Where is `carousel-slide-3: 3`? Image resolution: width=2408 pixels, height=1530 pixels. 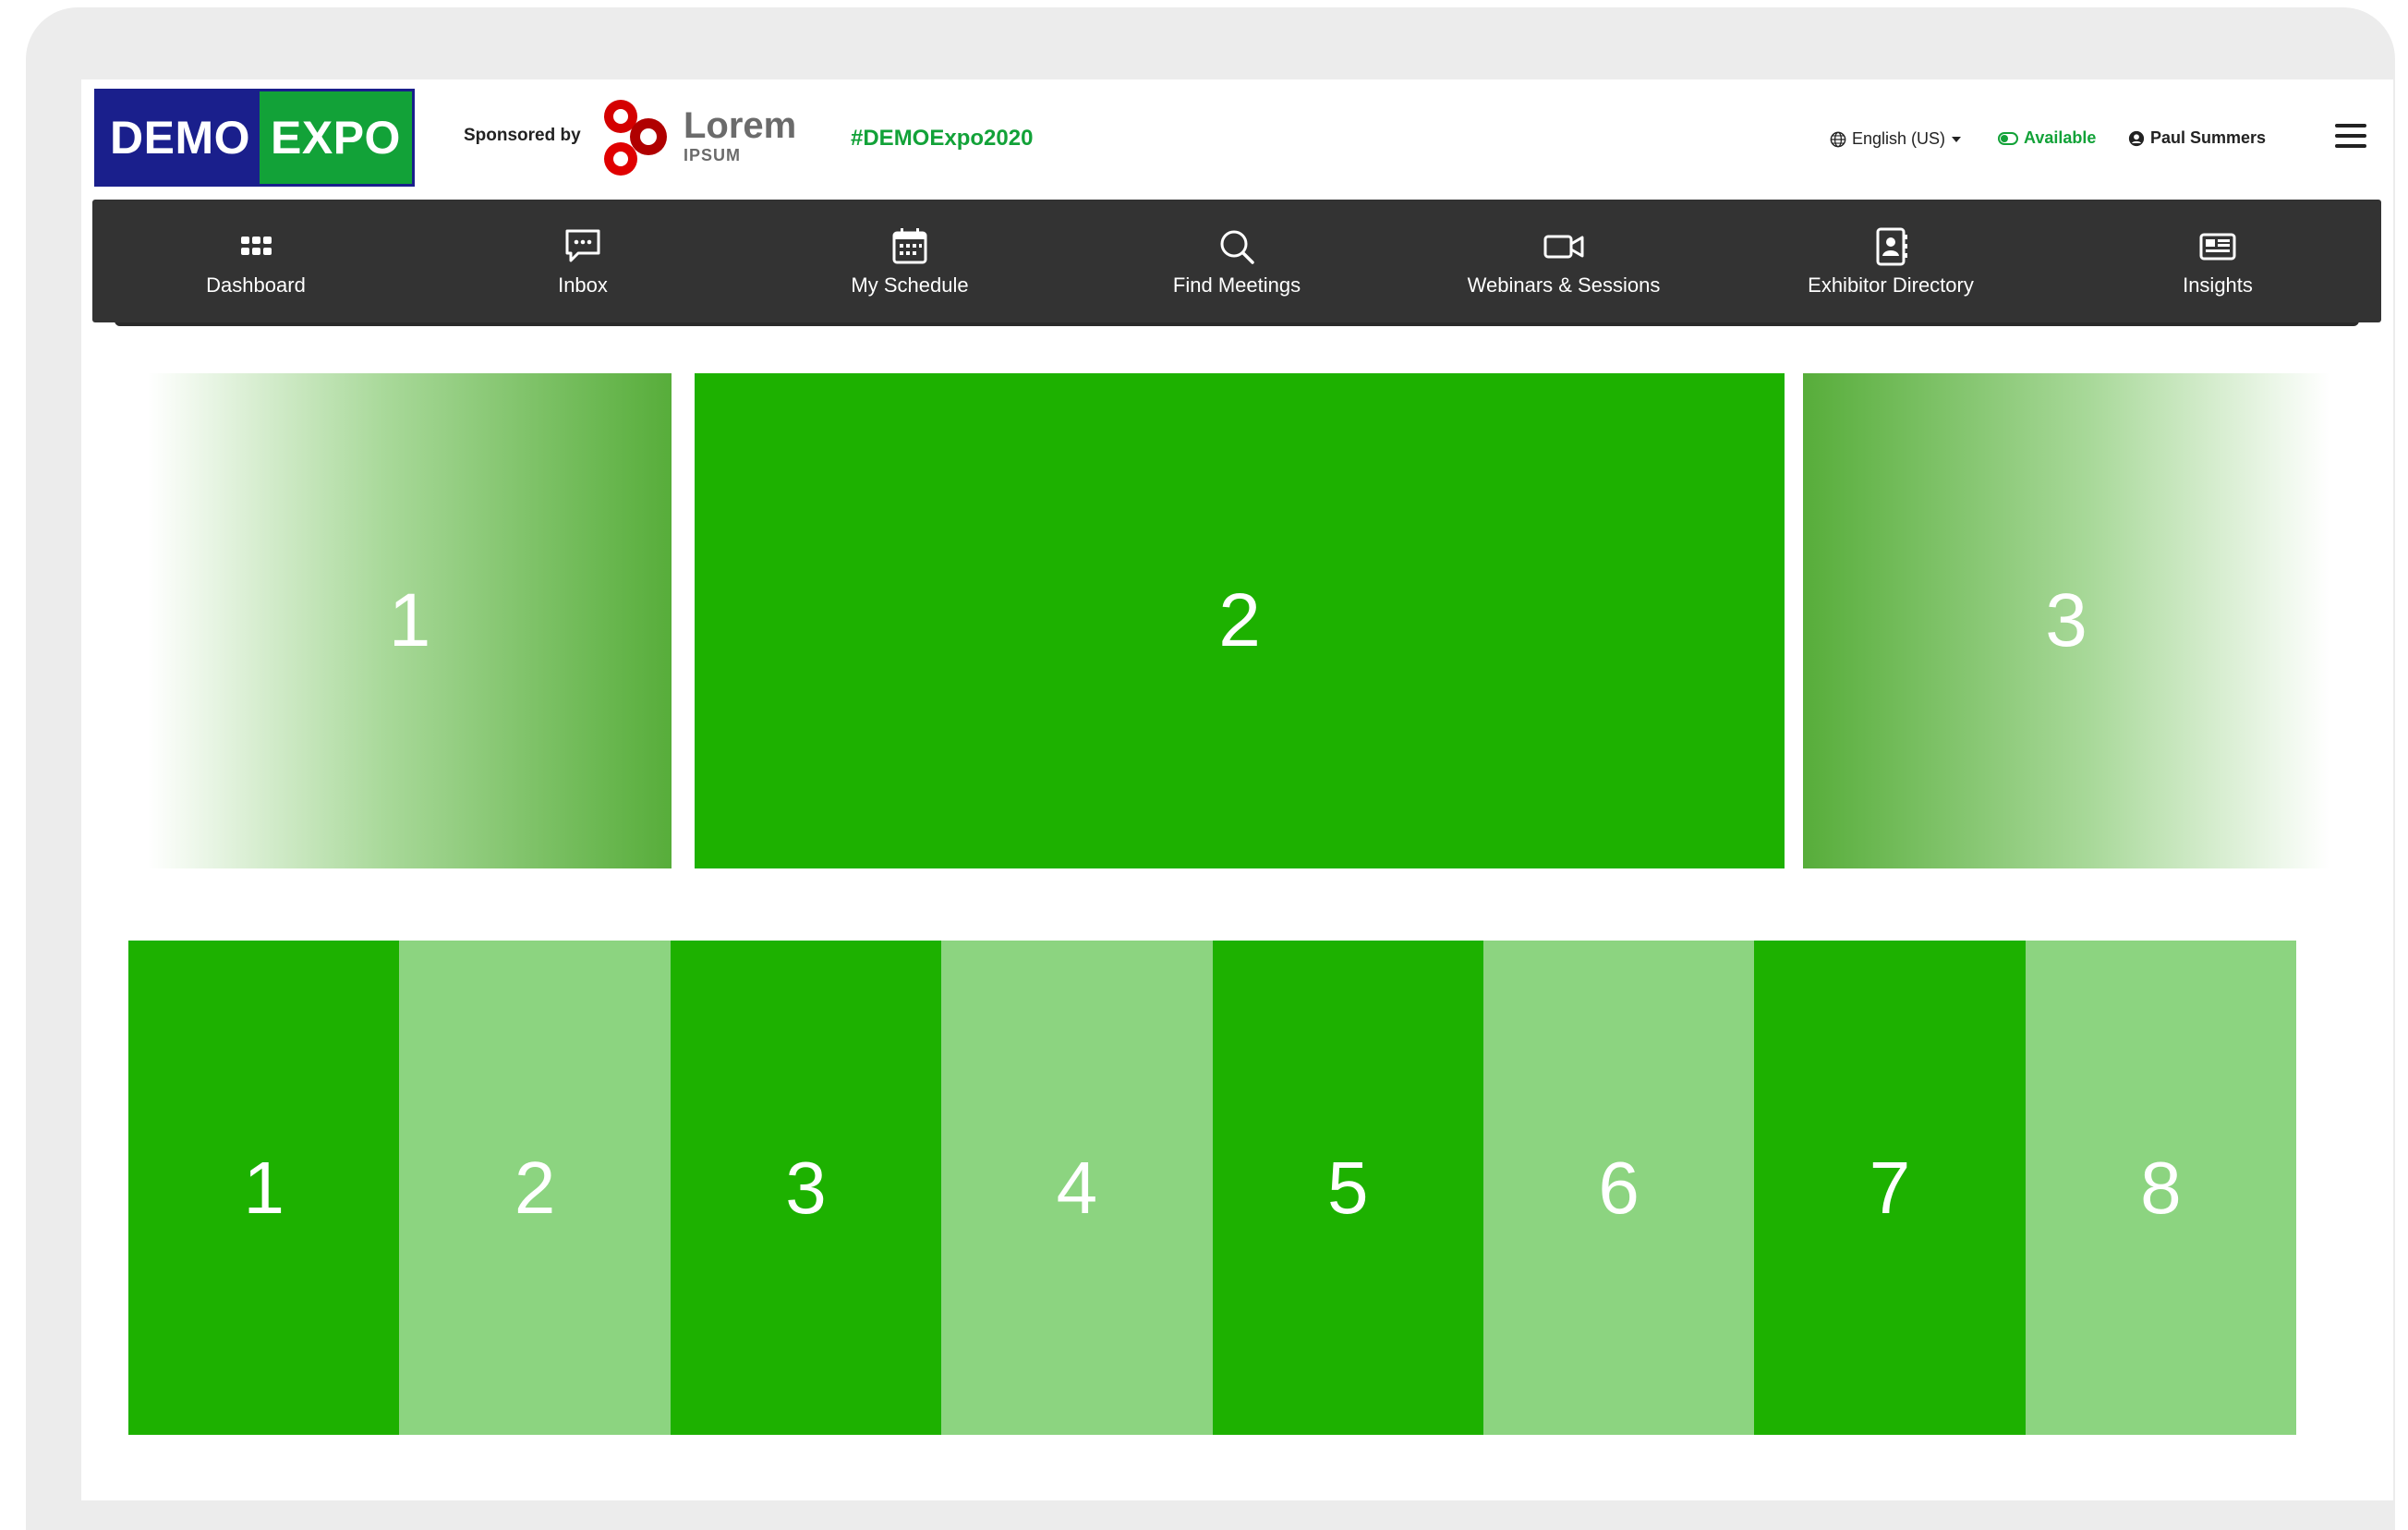 carousel-slide-3: 3 is located at coordinates (2066, 620).